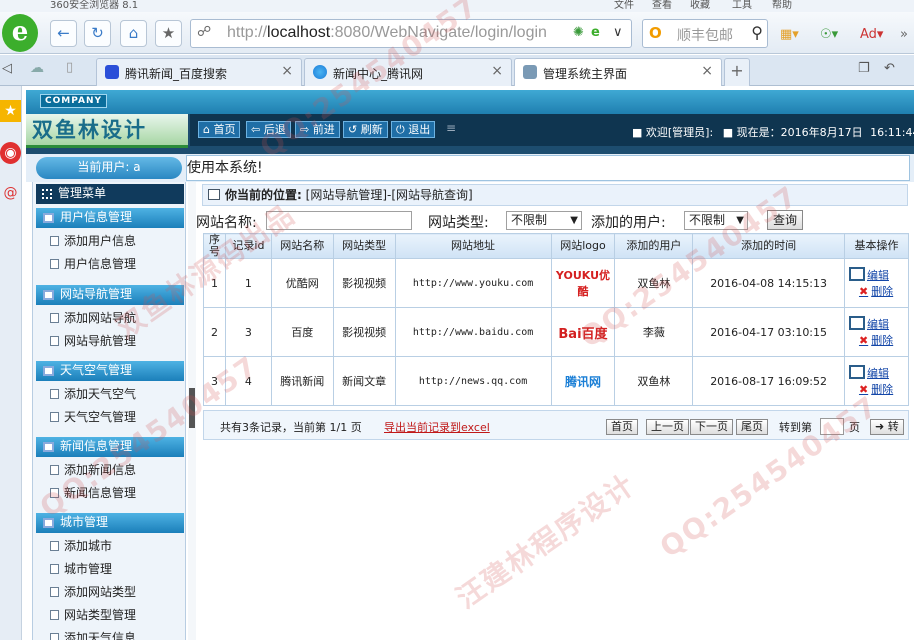 This screenshot has height=640, width=914. What do you see at coordinates (199, 72) in the screenshot?
I see `tab-baidu-search: 腾讯新闻_百度搜索 ×` at bounding box center [199, 72].